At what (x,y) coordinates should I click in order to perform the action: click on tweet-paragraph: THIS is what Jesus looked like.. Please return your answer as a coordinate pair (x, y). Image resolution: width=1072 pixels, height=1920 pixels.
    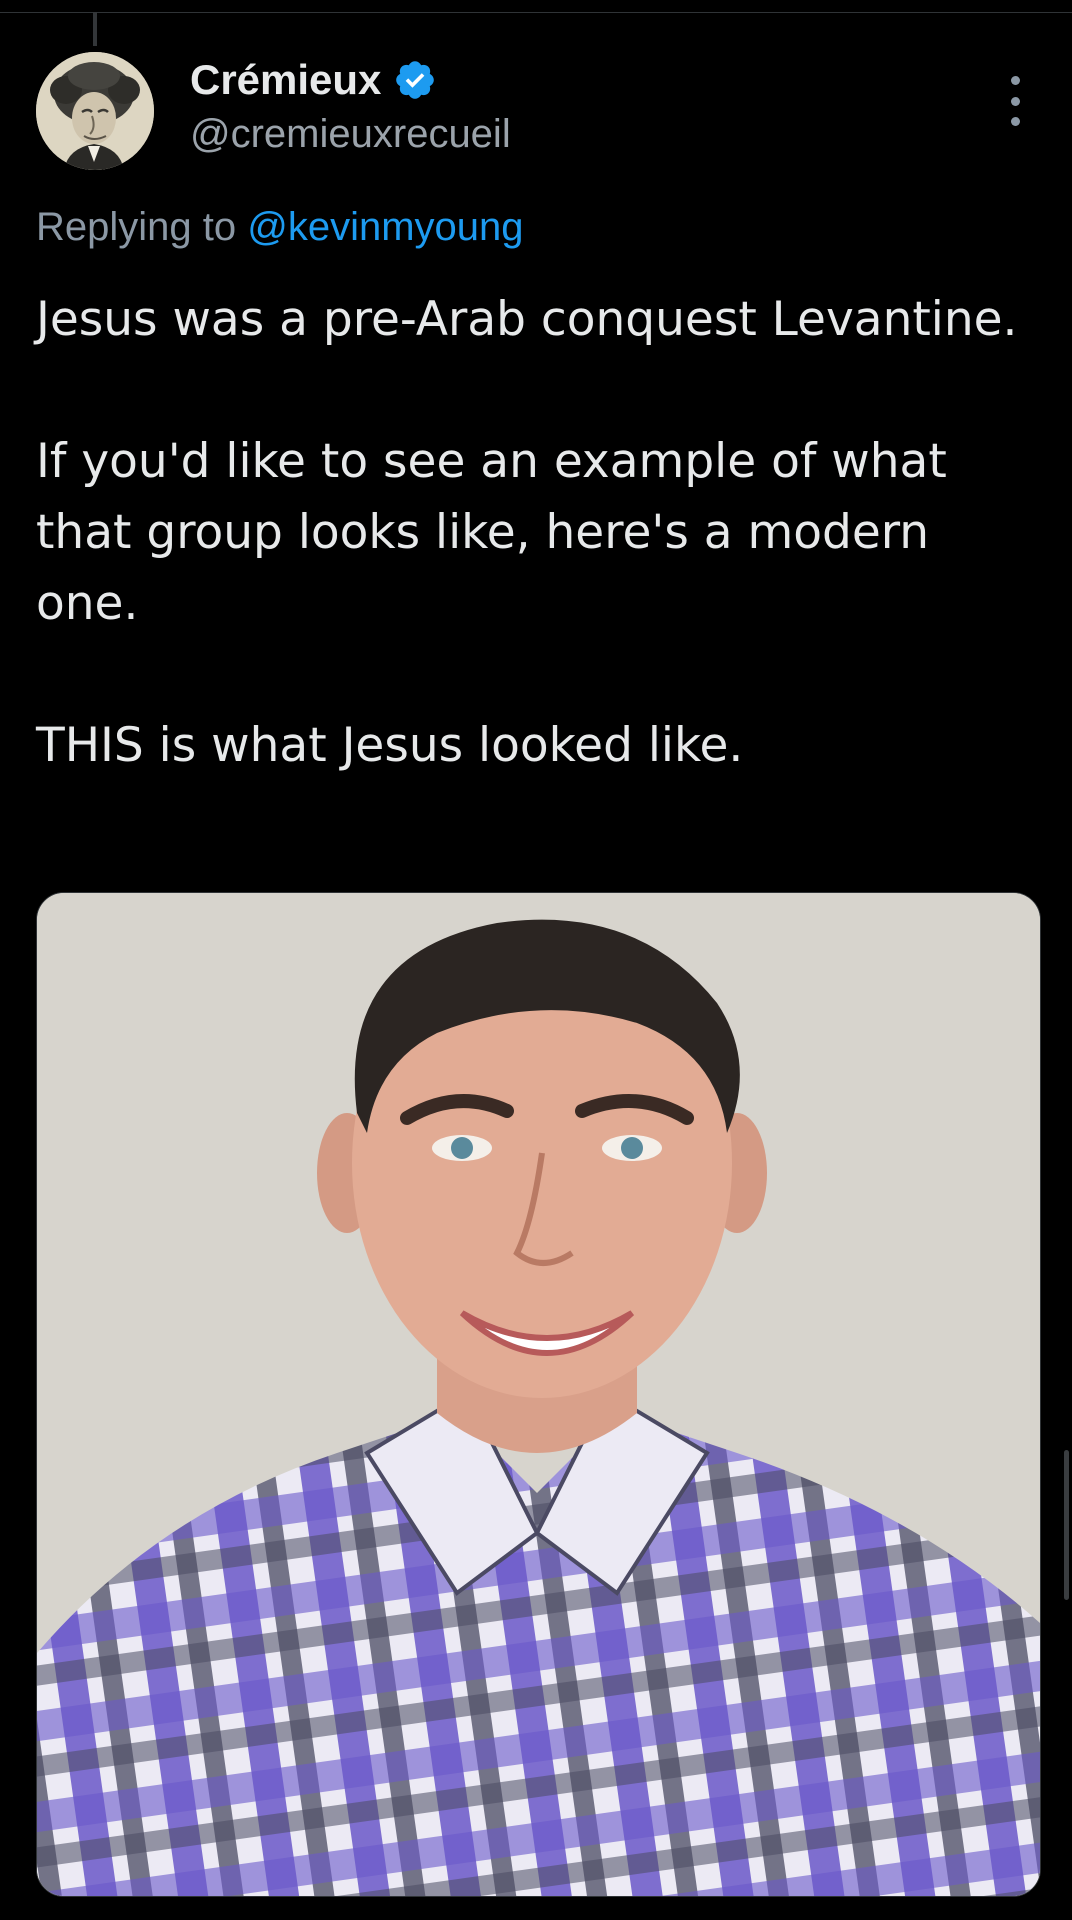
    Looking at the image, I should click on (390, 745).